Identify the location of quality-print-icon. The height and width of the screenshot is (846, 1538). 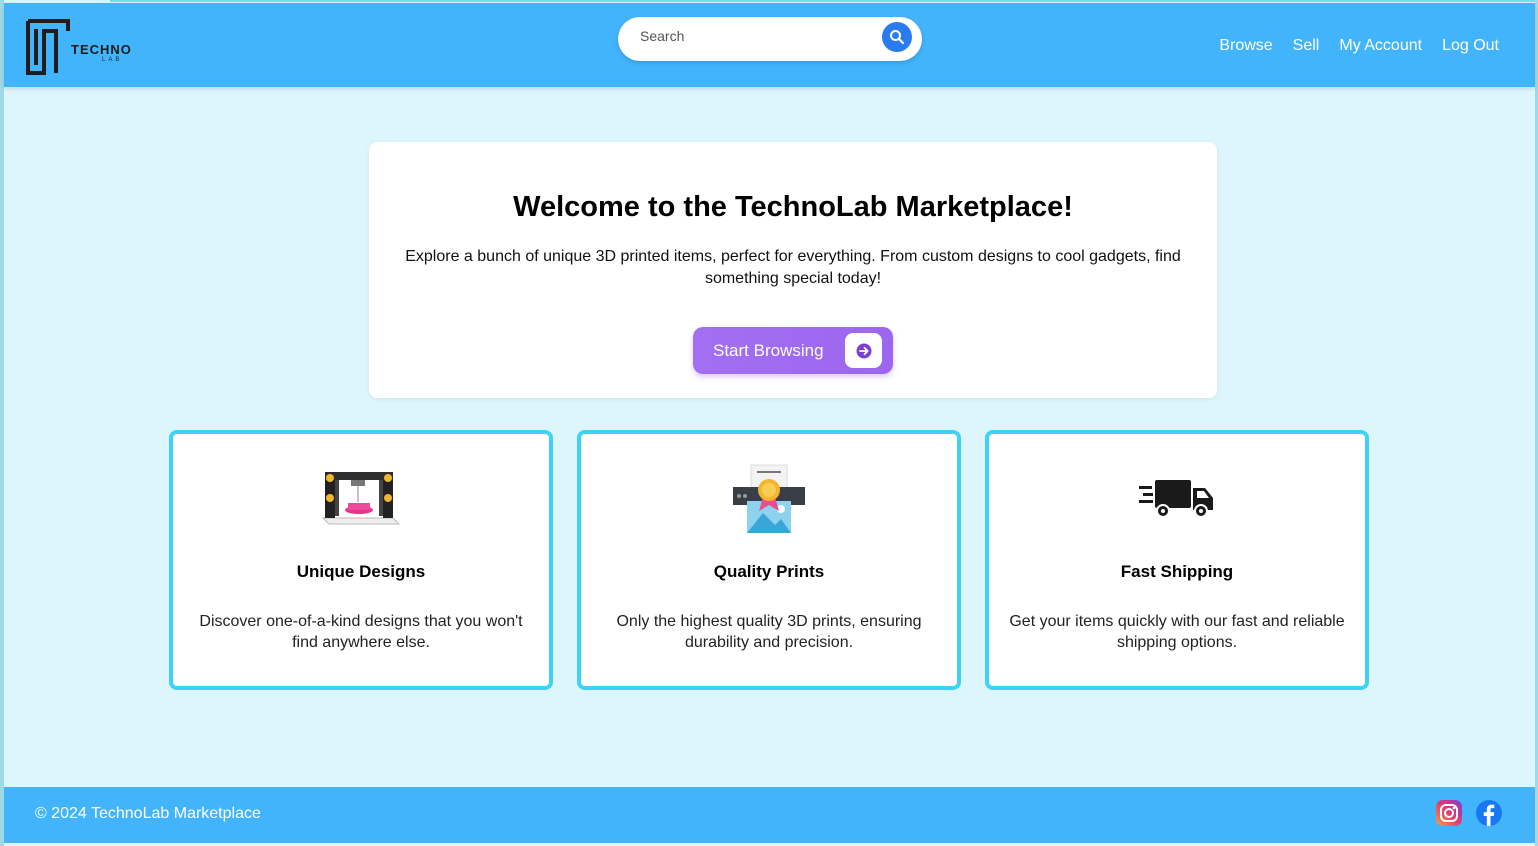
(769, 499).